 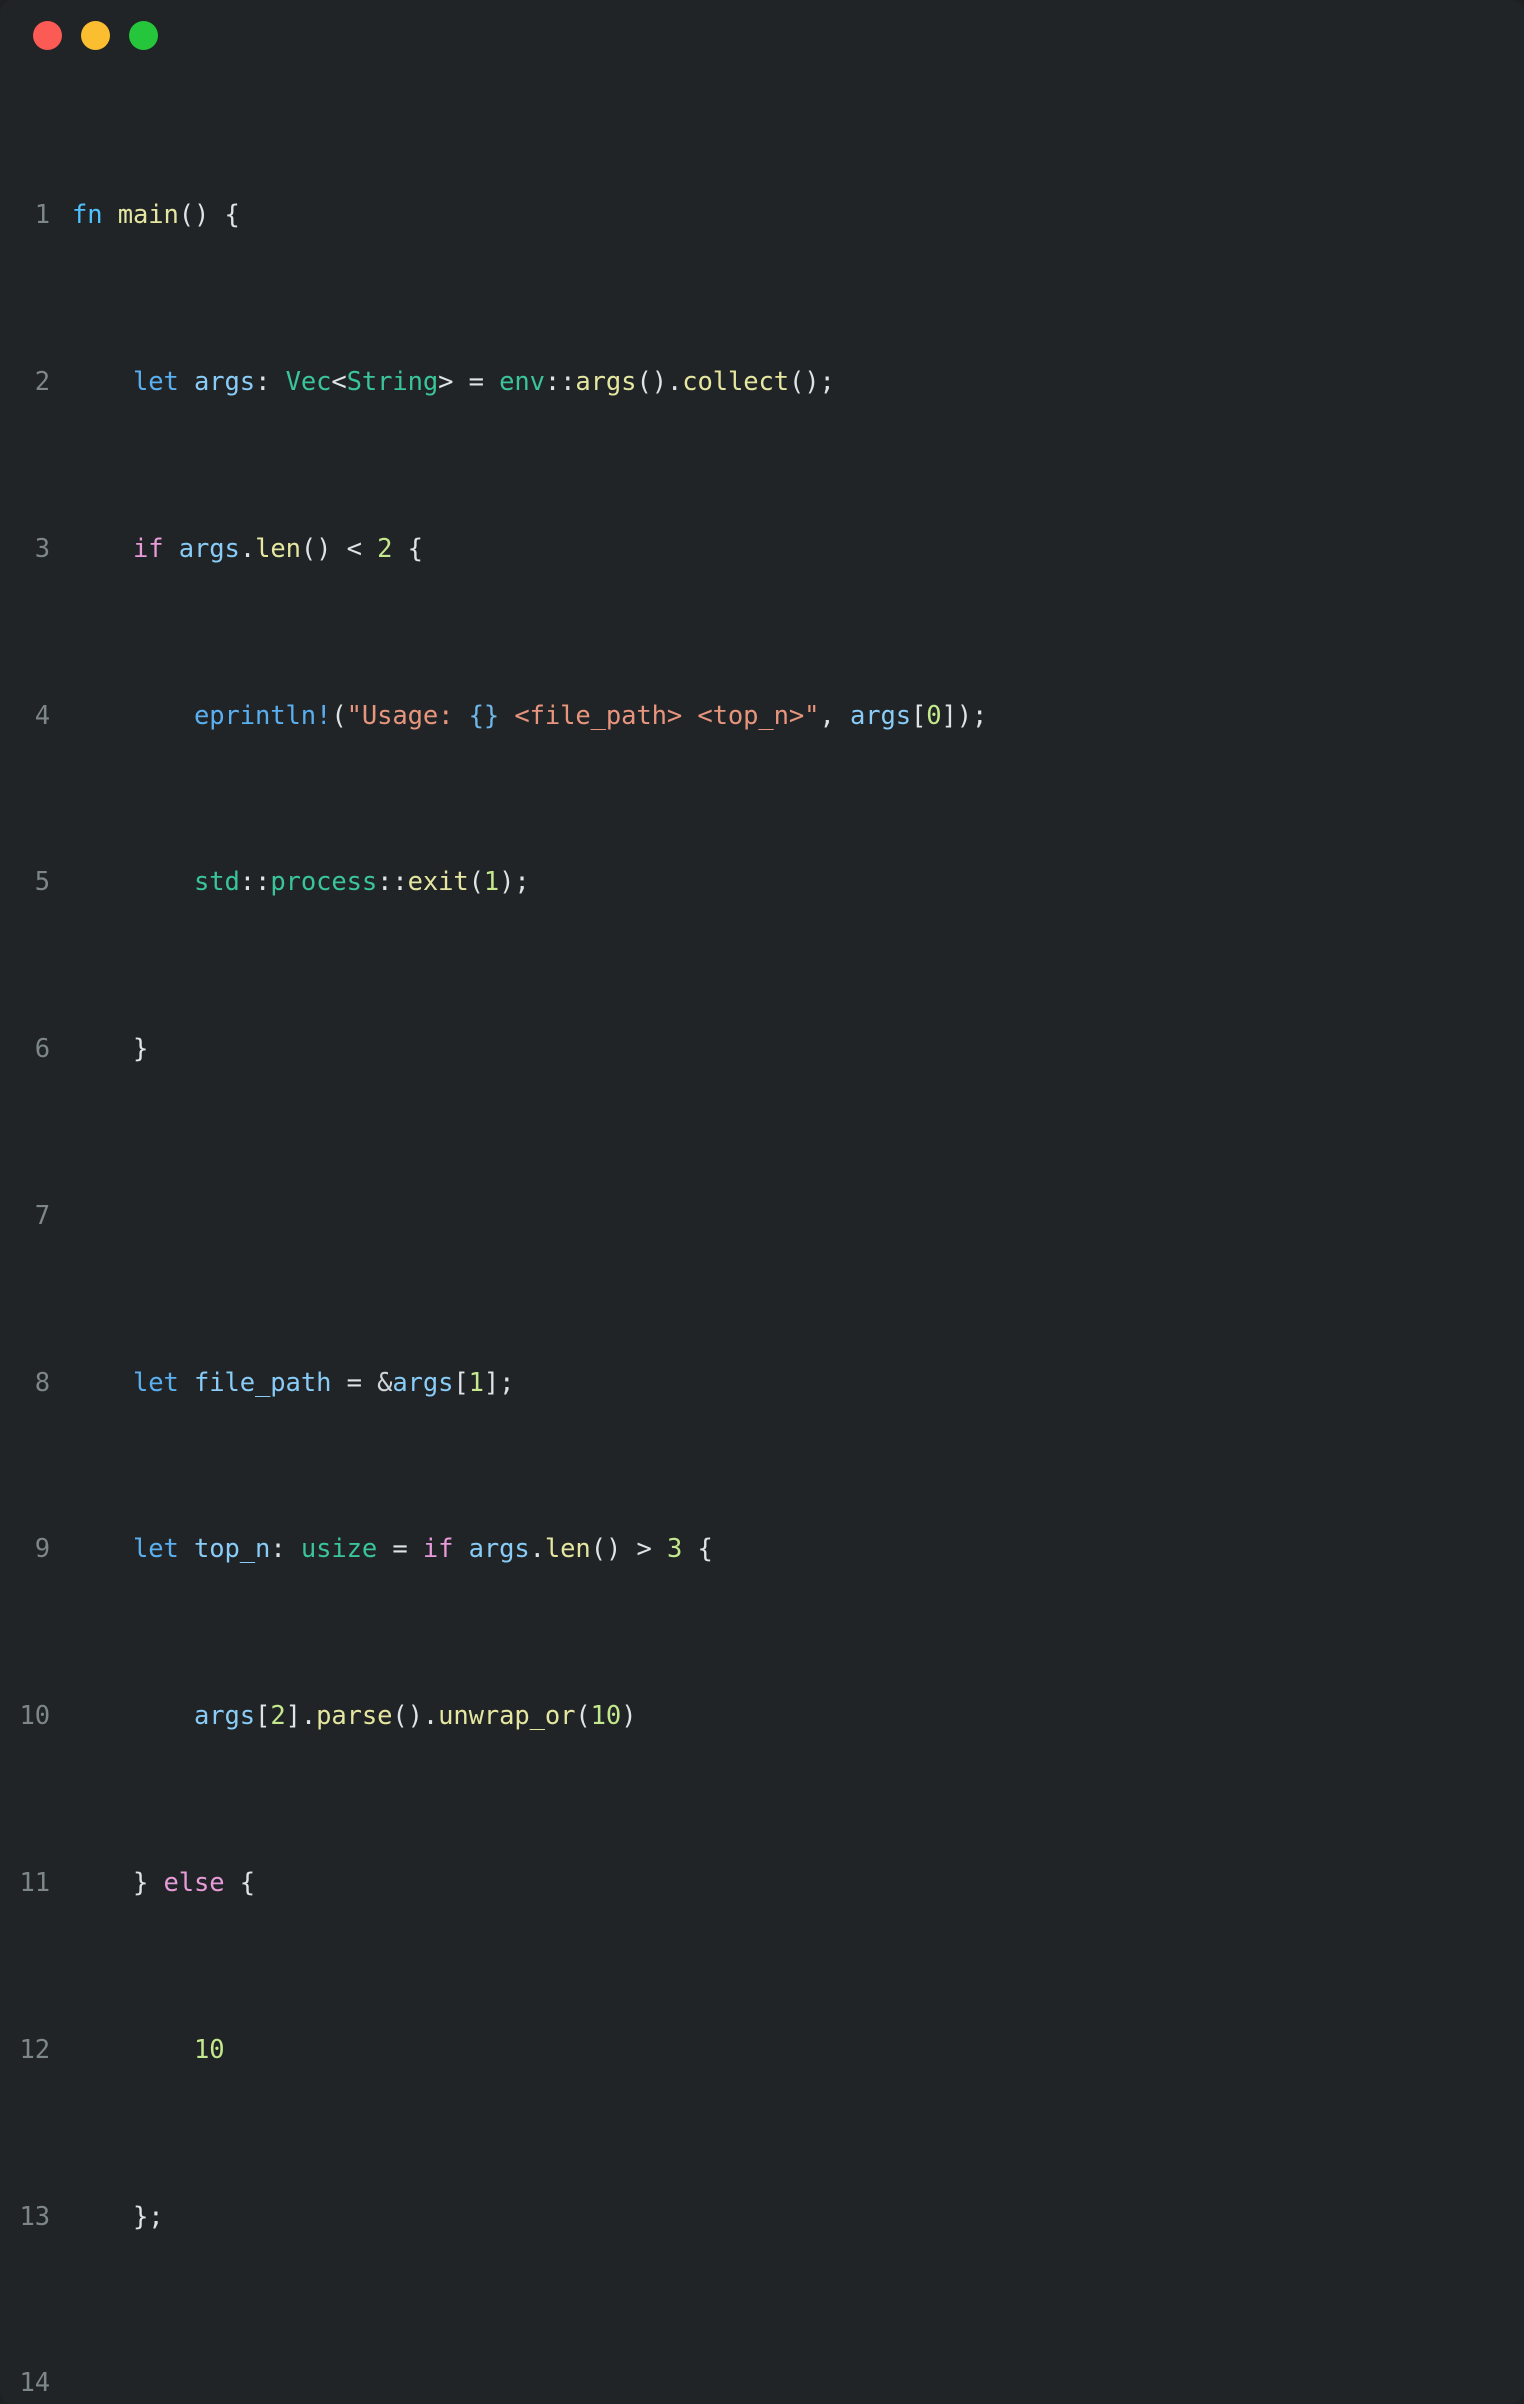 I want to click on line-source: 10, so click(x=798, y=2051).